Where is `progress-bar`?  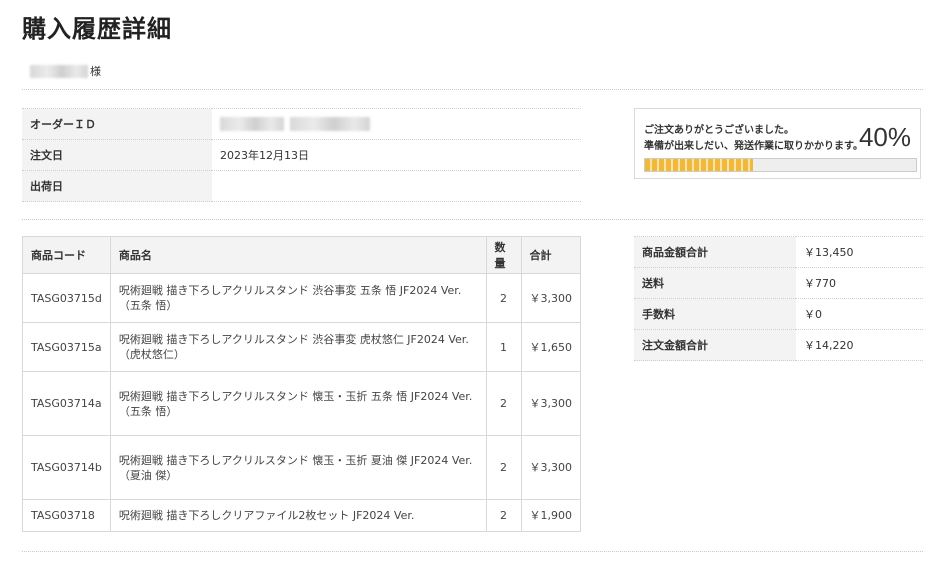 progress-bar is located at coordinates (780, 165).